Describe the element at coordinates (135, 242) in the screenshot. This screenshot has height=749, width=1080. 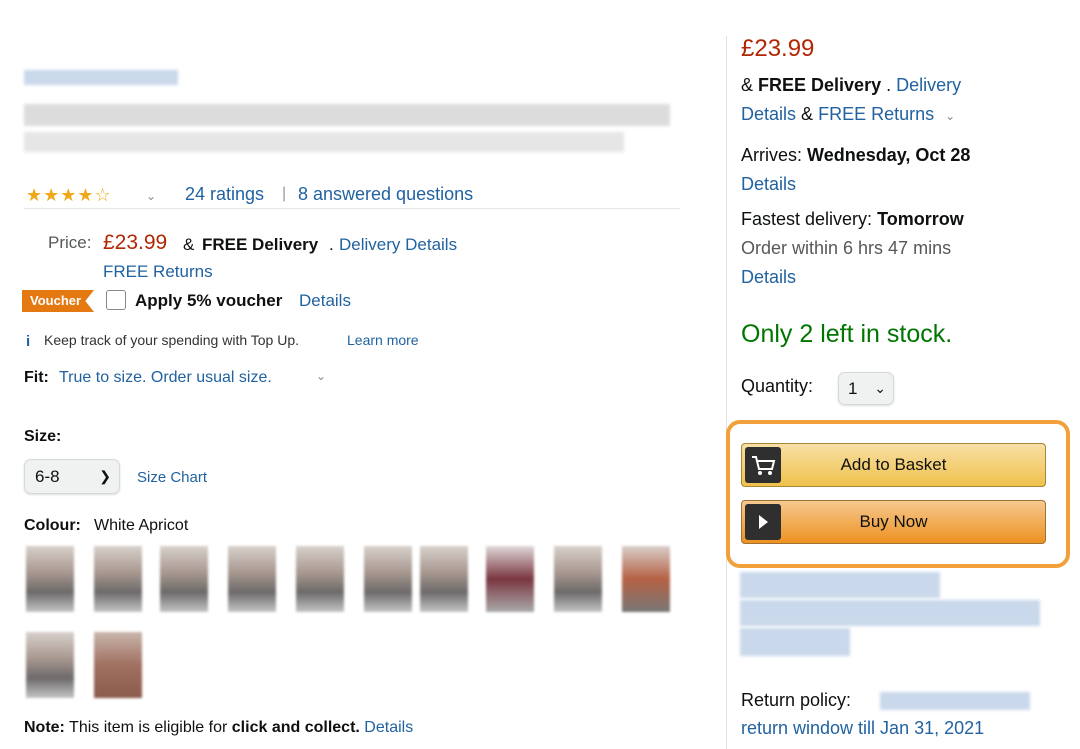
I see `price-value: £23.99` at that location.